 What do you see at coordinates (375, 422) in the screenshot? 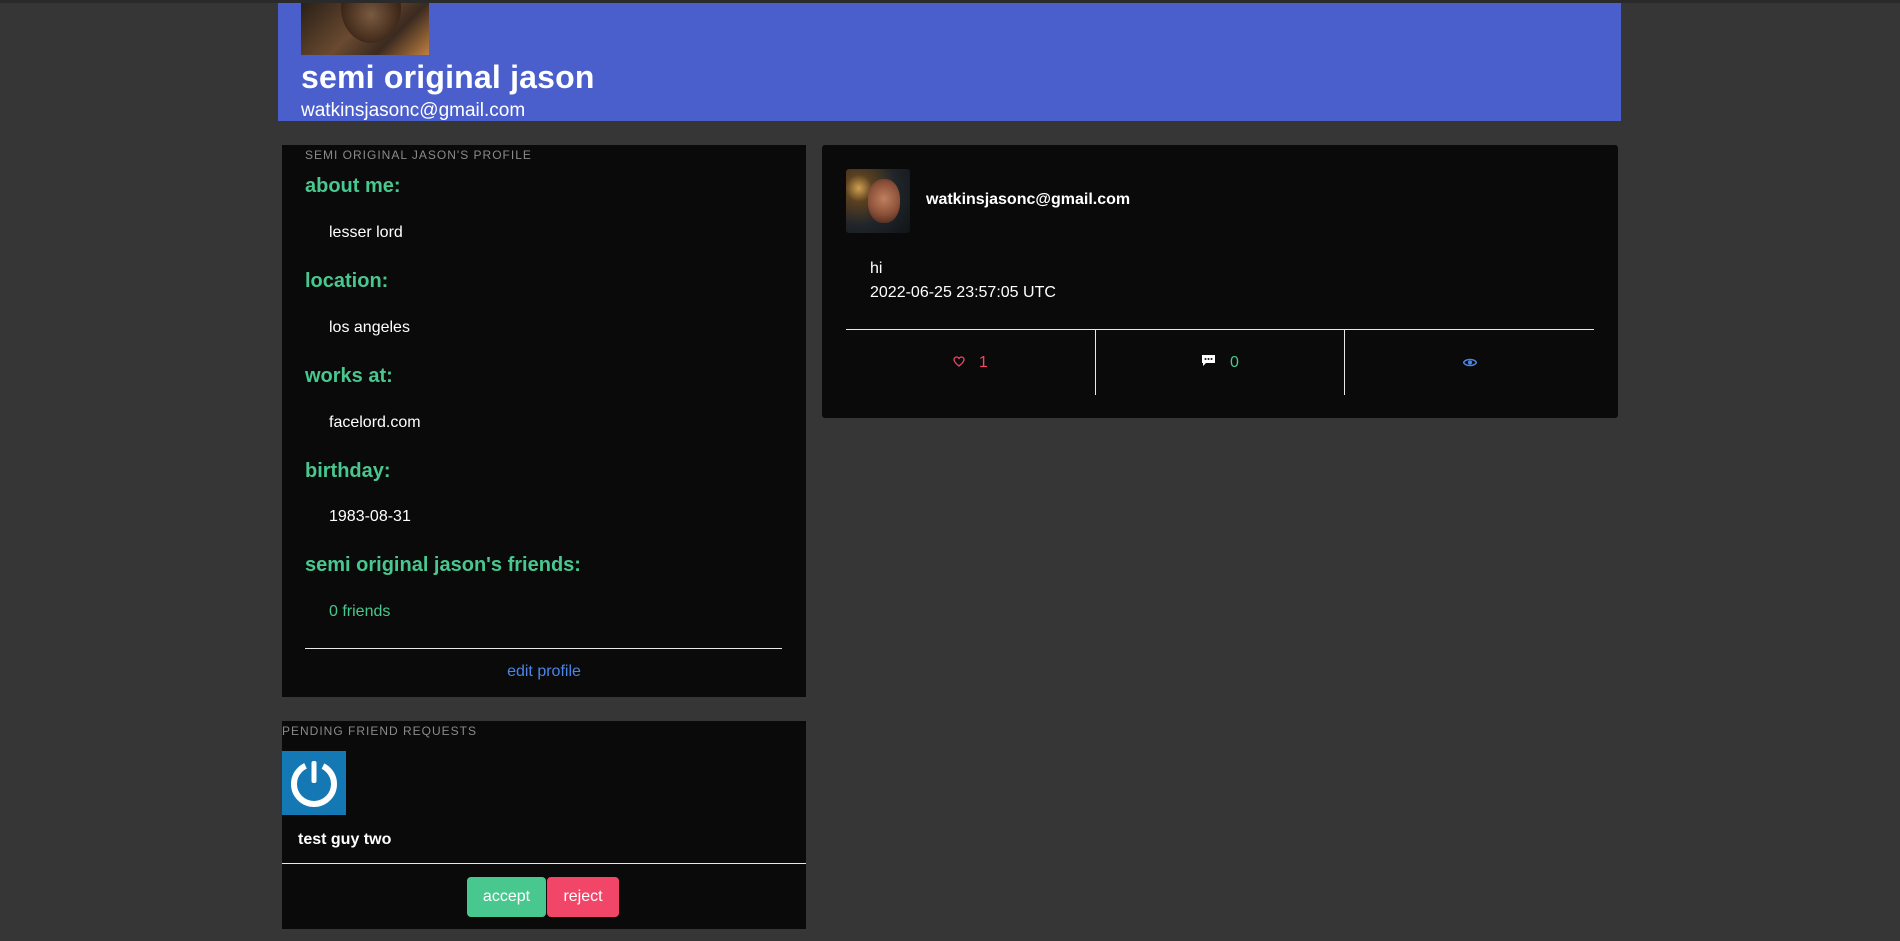
I see `works-value: facelord.com` at bounding box center [375, 422].